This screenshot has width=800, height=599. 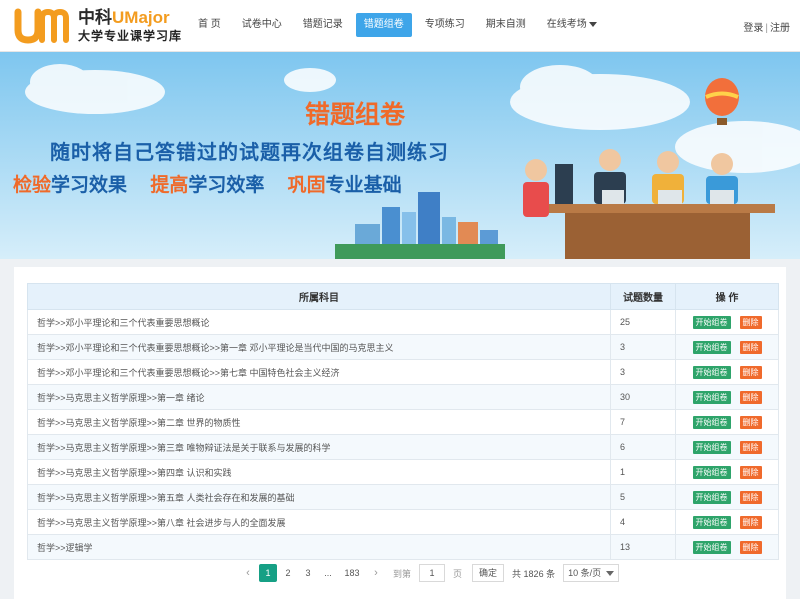 What do you see at coordinates (268, 573) in the screenshot?
I see `page-1: 1` at bounding box center [268, 573].